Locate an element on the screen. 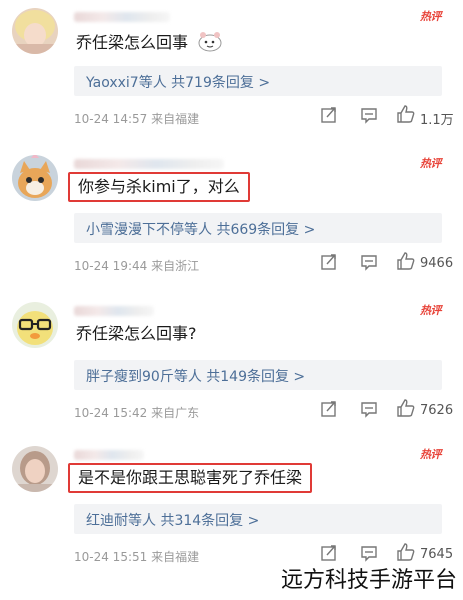  timestamp-location: 10-24 14:57 来自福建 is located at coordinates (137, 119).